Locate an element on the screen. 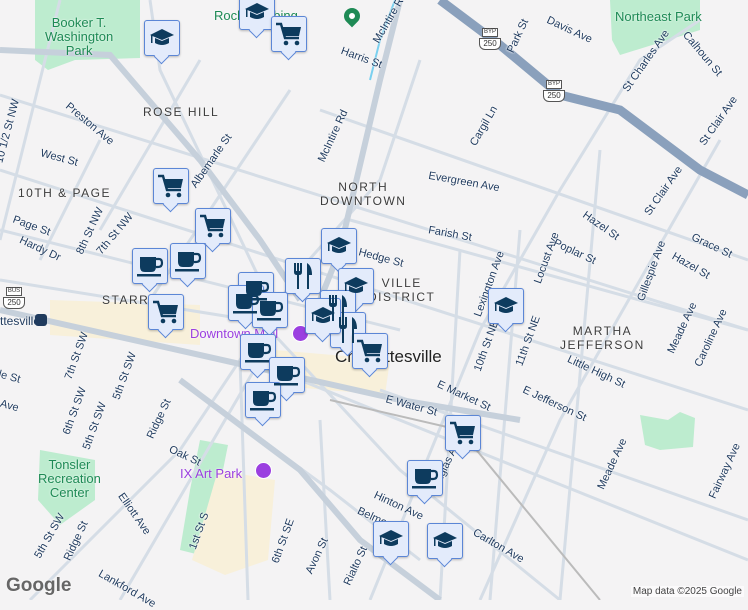  neighborhood-martha-jefferson: MARTHA JEFFERSON is located at coordinates (602, 338).